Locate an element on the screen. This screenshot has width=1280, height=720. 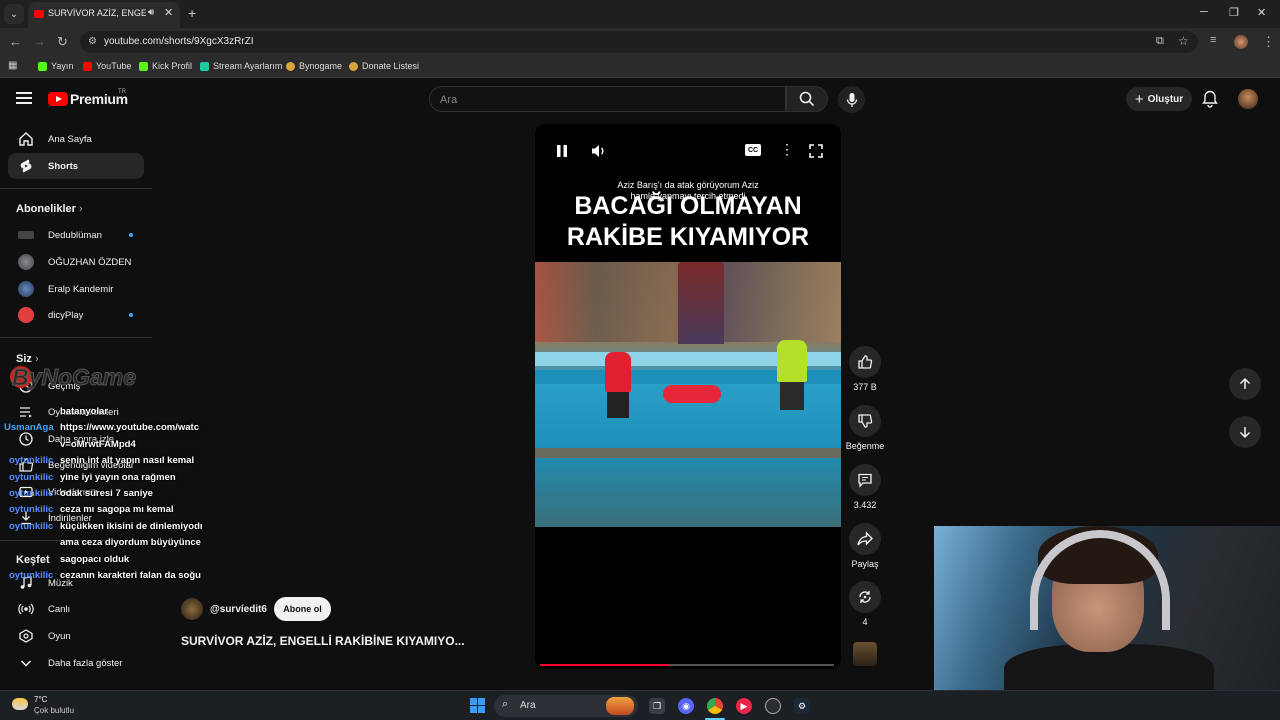
chat-message: https://www.youtube.com/watc is located at coordinates (129, 428).